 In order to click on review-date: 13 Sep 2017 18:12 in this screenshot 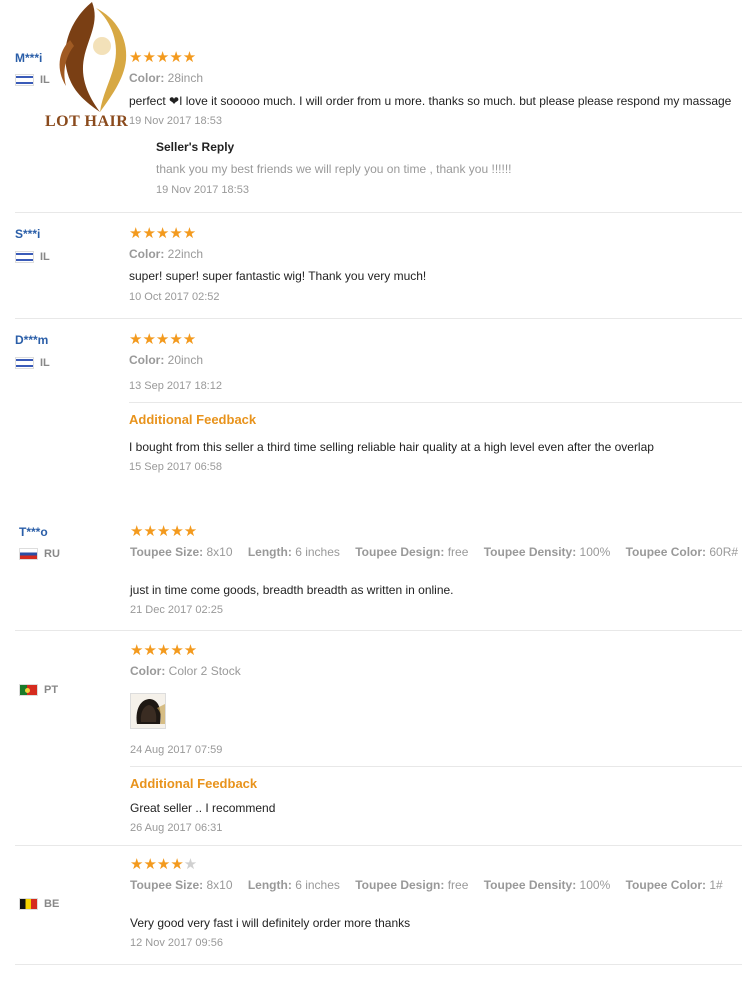, I will do `click(175, 386)`.